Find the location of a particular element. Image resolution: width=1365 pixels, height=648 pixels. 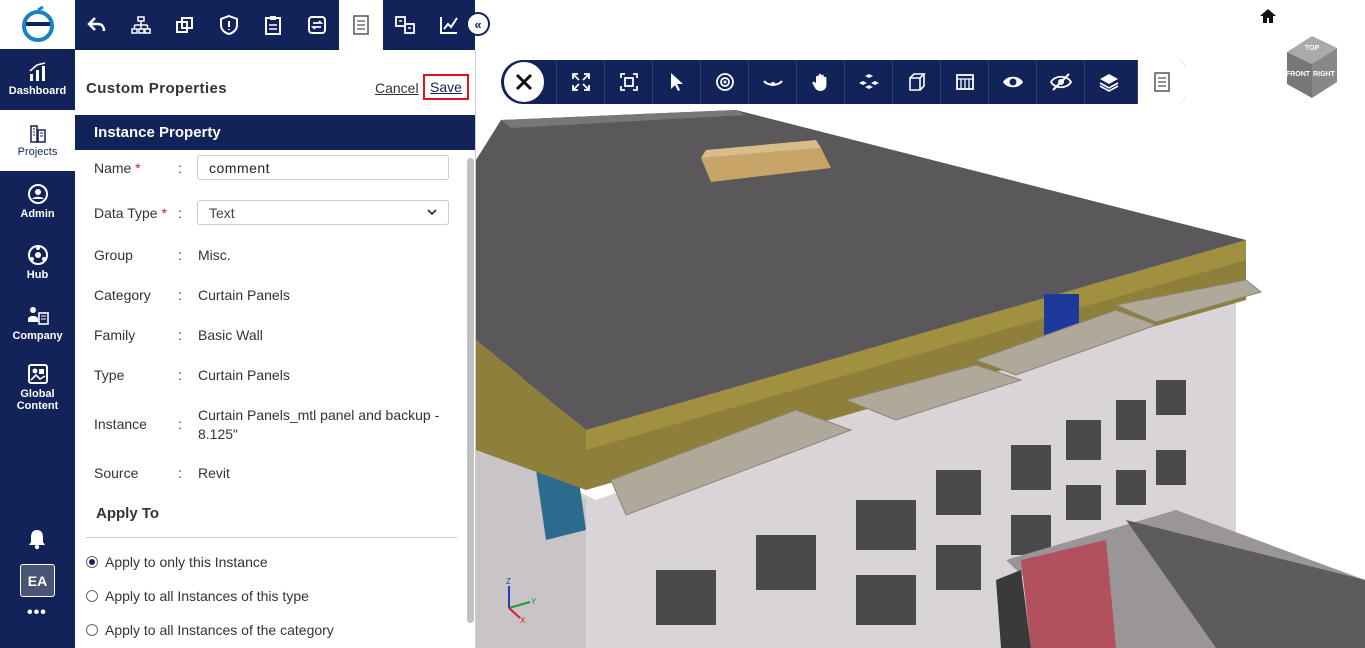

apply-option-instance: Apply to only this Instance is located at coordinates (177, 562).